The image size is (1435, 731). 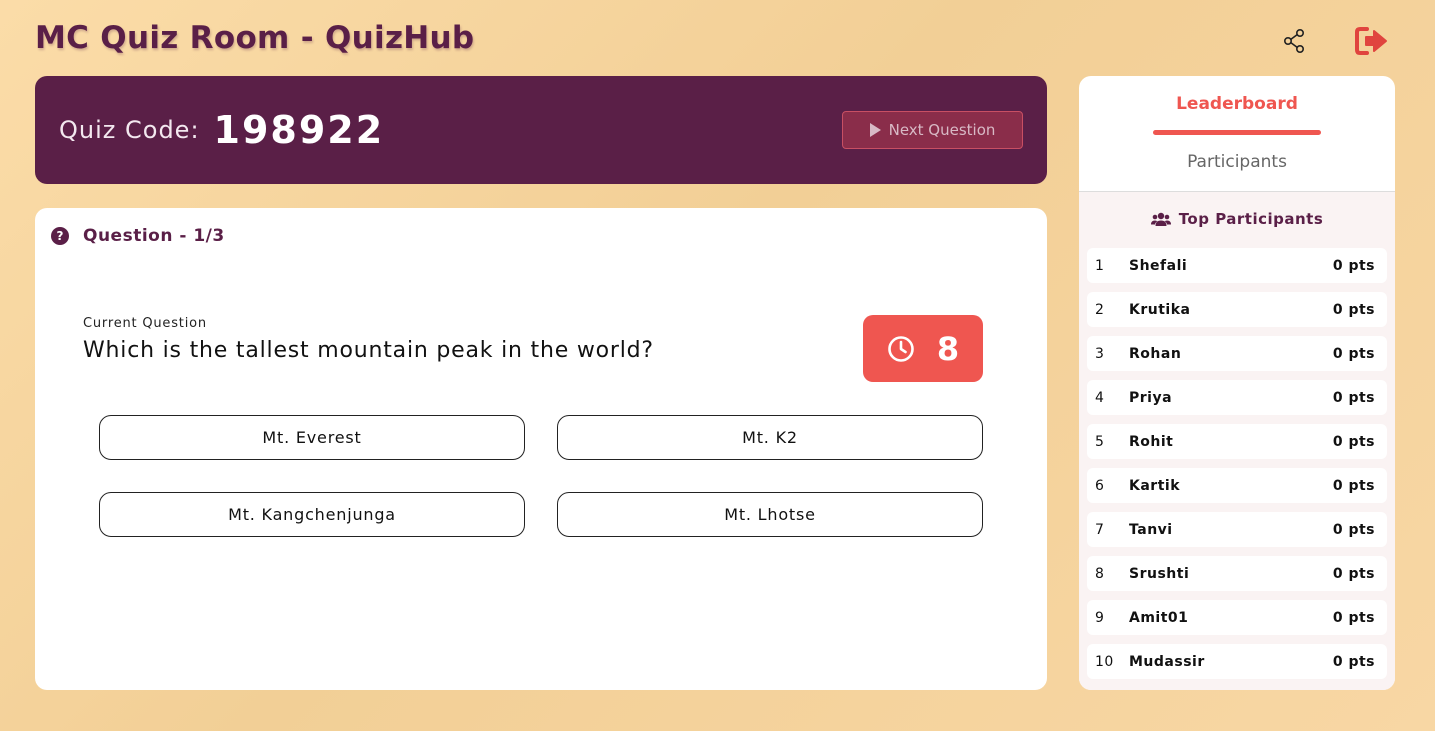 I want to click on participant-name: Tanvi, so click(x=1151, y=529).